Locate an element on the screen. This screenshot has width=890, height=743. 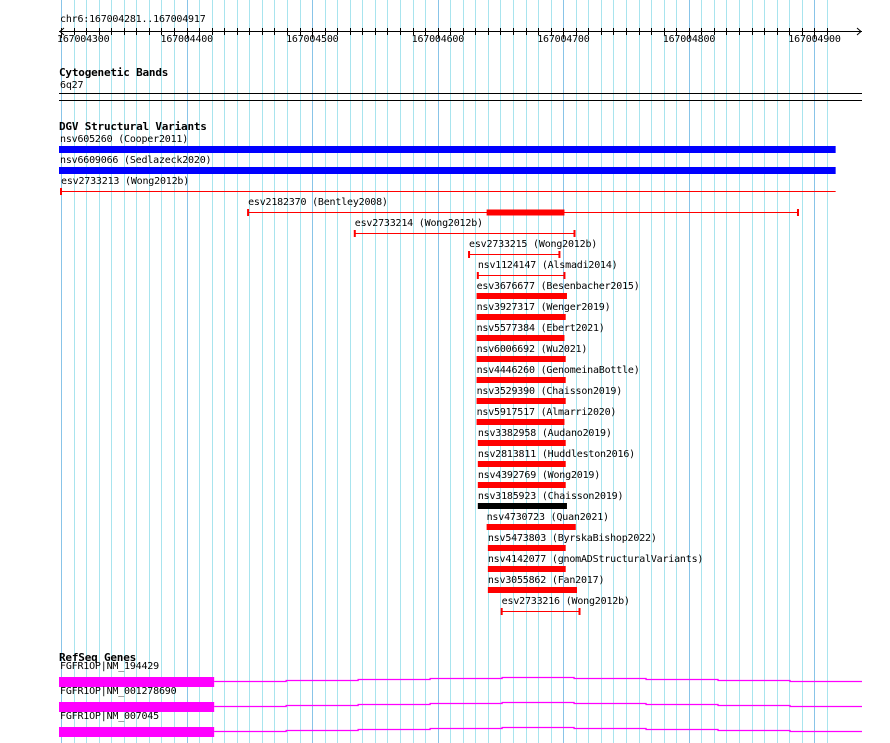
dgv-feature-label: nsv5577384 (Ebert2021) is located at coordinates (541, 329).